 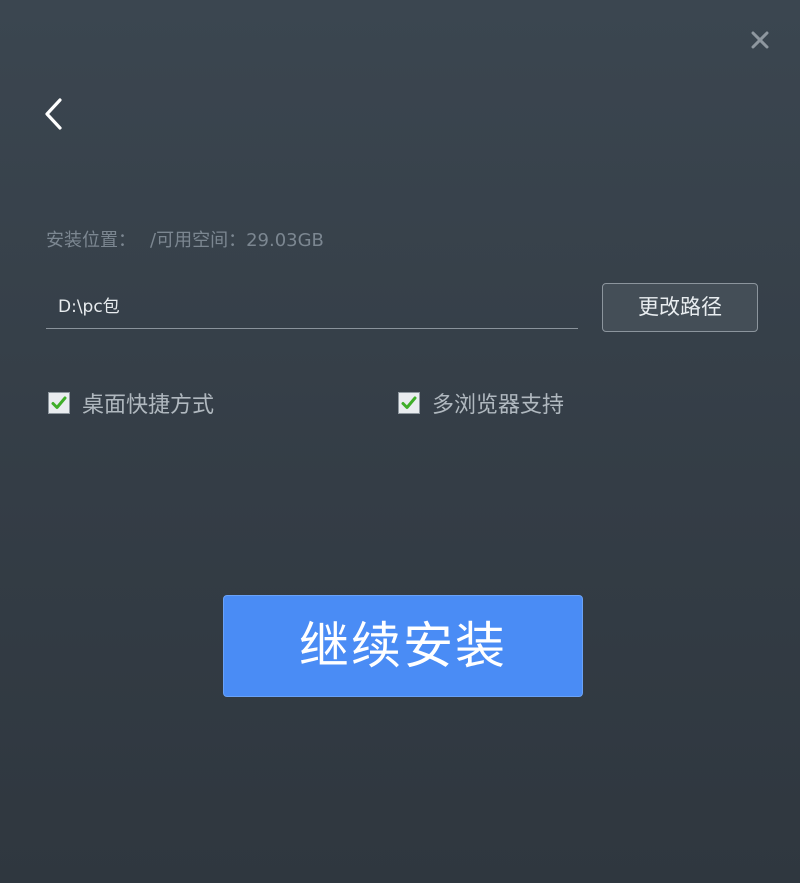 I want to click on desktop-shortcut-checkbox, so click(x=59, y=403).